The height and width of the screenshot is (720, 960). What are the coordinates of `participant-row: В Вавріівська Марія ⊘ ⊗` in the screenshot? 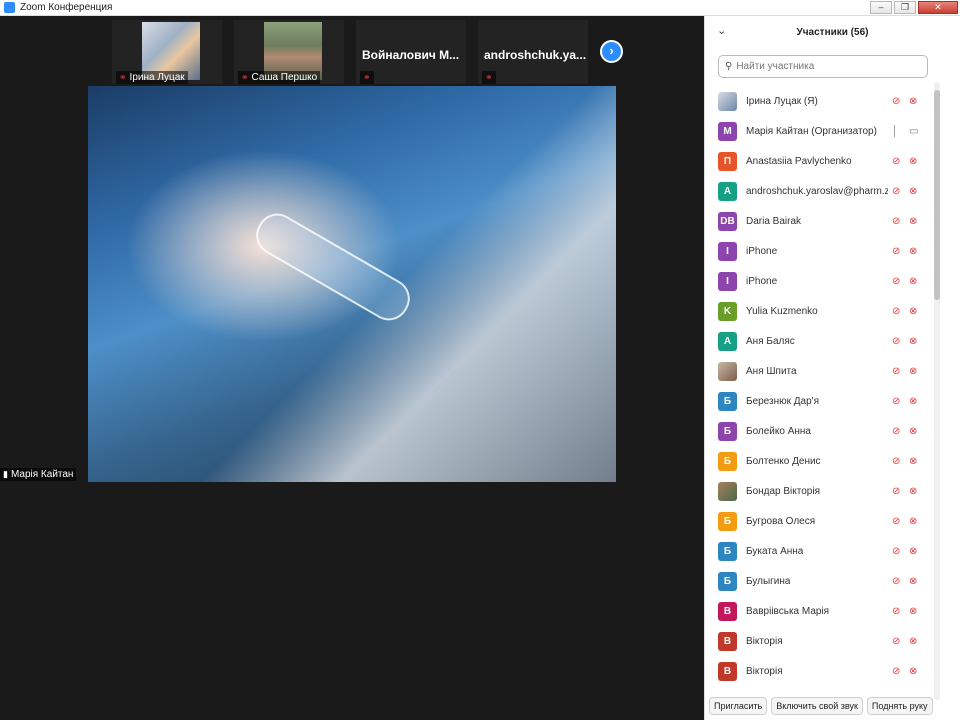 It's located at (821, 611).